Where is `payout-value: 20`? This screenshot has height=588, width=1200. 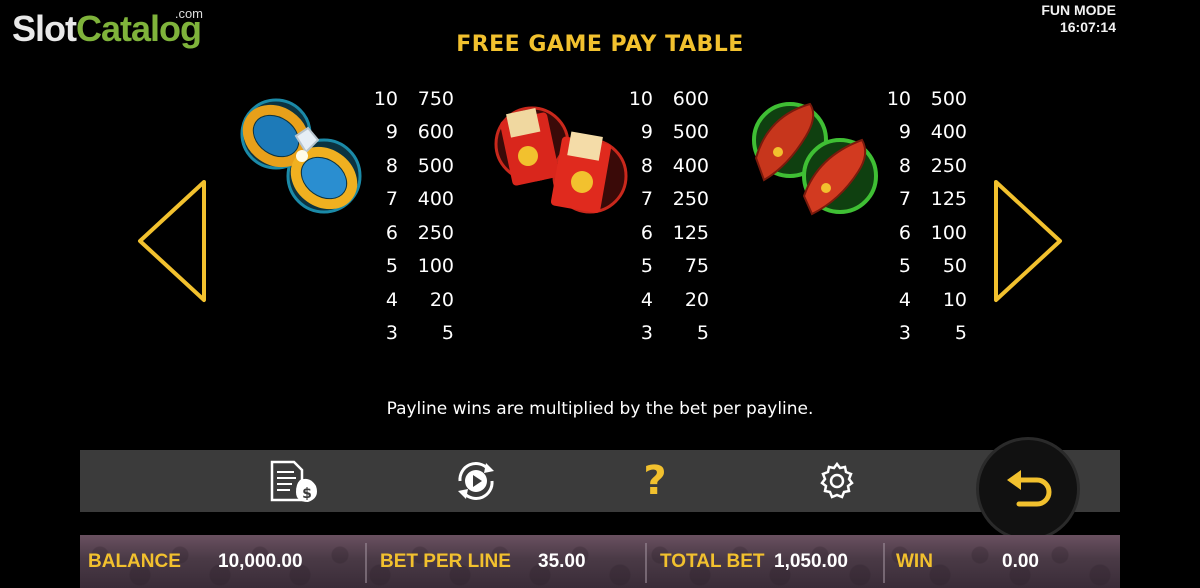 payout-value: 20 is located at coordinates (441, 299).